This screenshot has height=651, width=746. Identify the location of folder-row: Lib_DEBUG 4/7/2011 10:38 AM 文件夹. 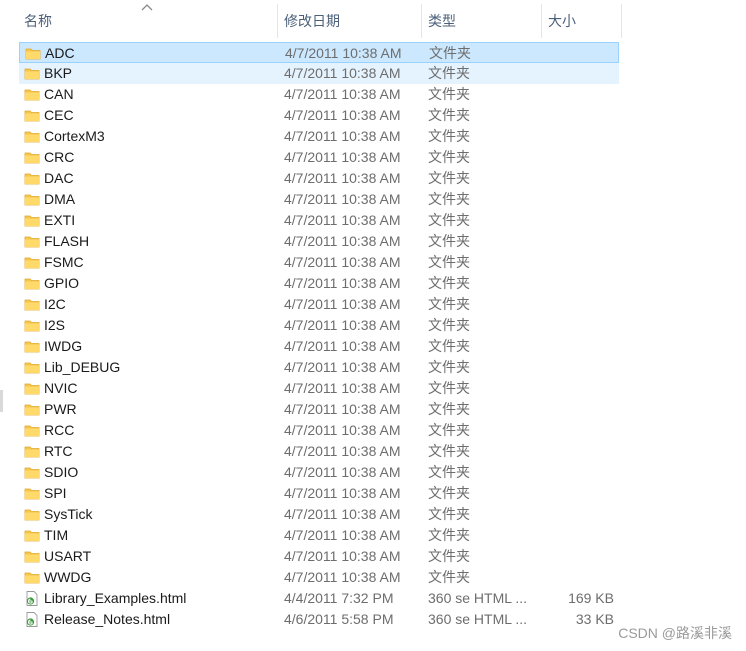
(319, 367).